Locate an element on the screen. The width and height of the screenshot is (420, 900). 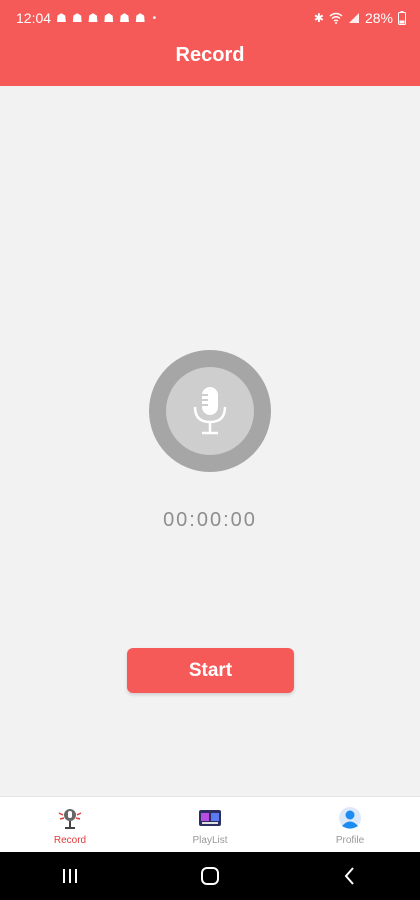
system-navigation-bar is located at coordinates (210, 876).